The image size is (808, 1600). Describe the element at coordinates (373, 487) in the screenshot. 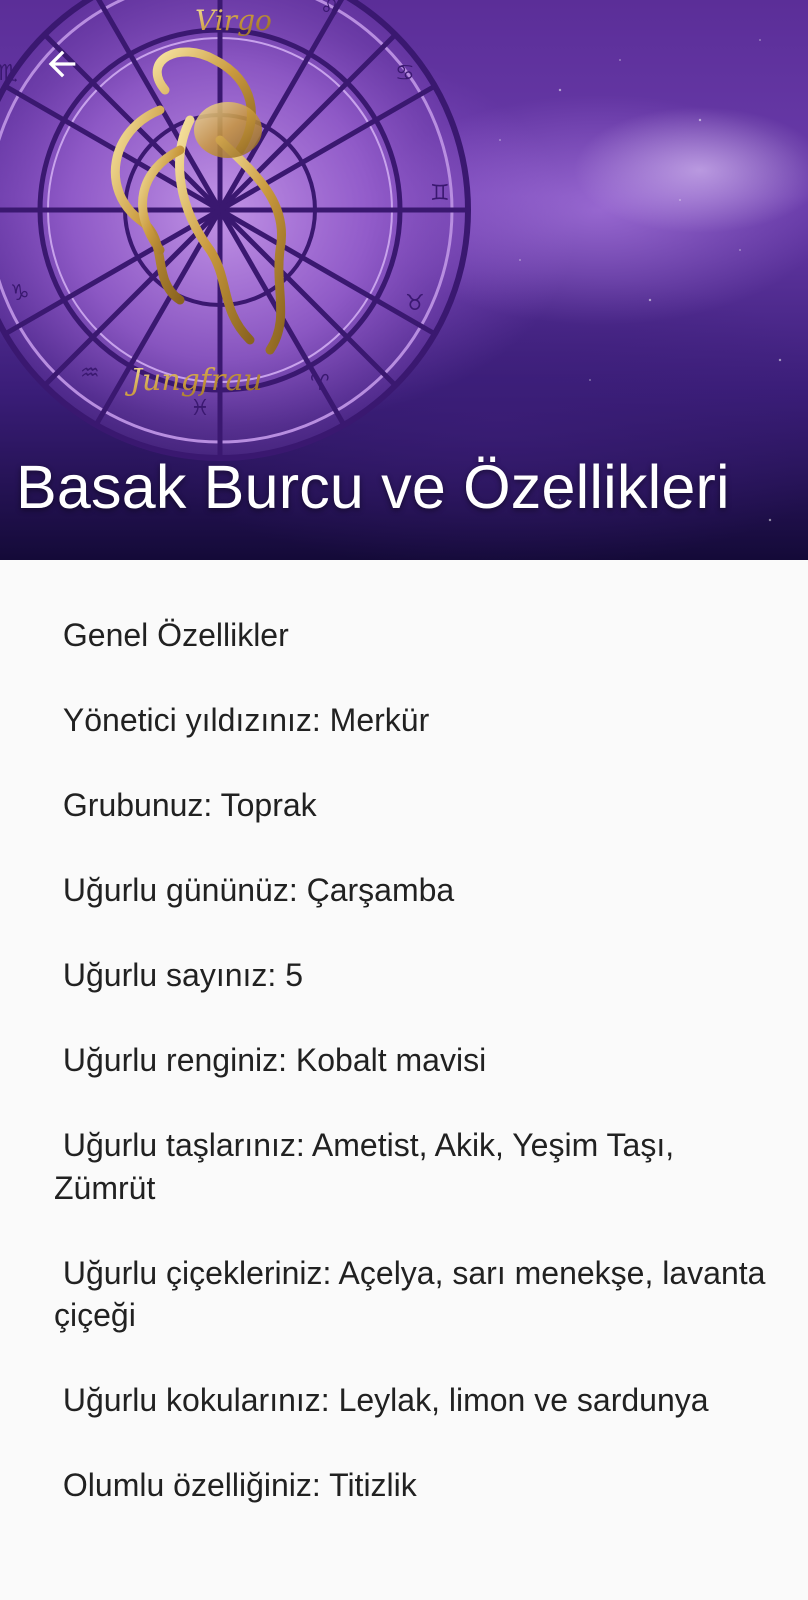

I see `page-title: Basak Burcu ve Özellikleri` at that location.